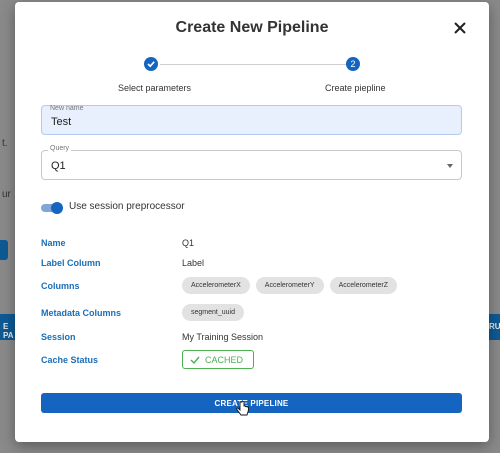 The height and width of the screenshot is (453, 500). What do you see at coordinates (71, 263) in the screenshot?
I see `detail-key-label-column: Label Column` at bounding box center [71, 263].